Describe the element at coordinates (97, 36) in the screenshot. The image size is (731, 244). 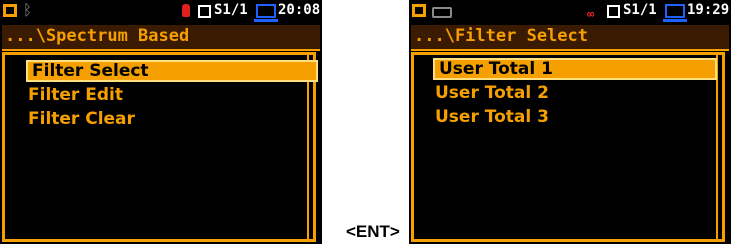
I see `screen-title: ...\Spectrum Based` at that location.